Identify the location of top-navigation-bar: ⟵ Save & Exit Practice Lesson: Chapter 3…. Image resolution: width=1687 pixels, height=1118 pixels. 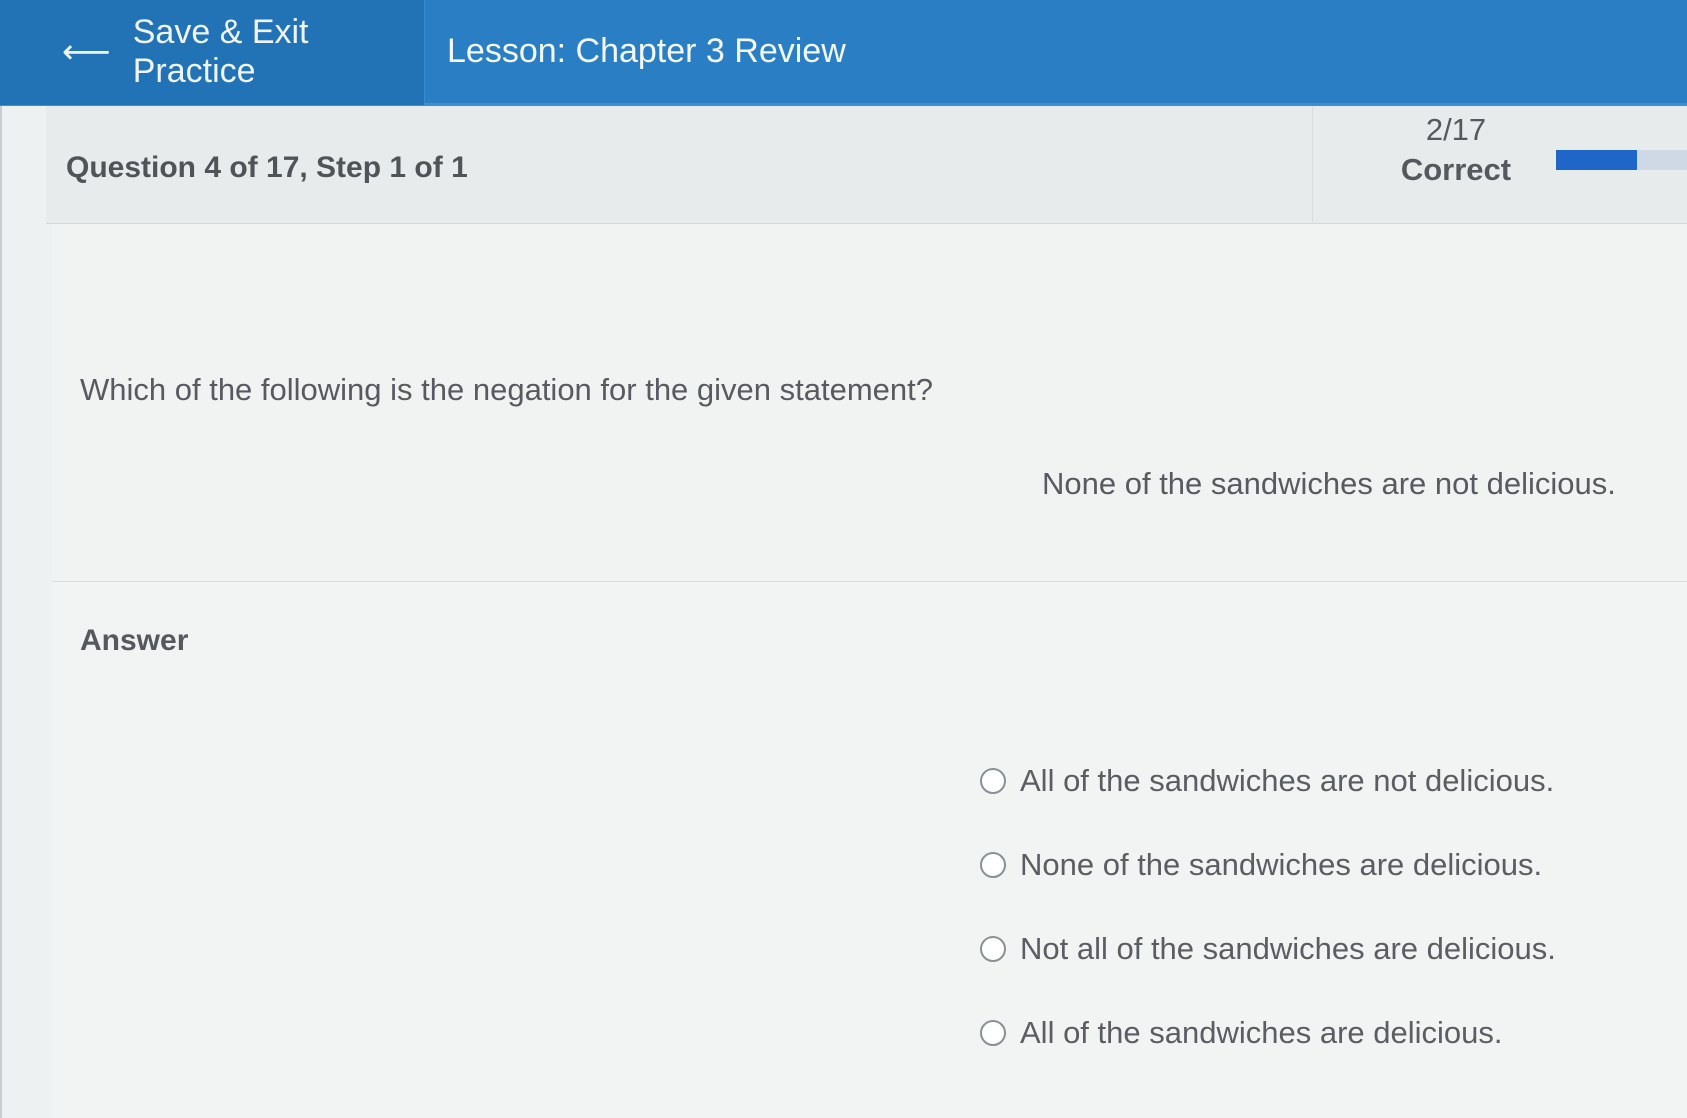
(843, 53).